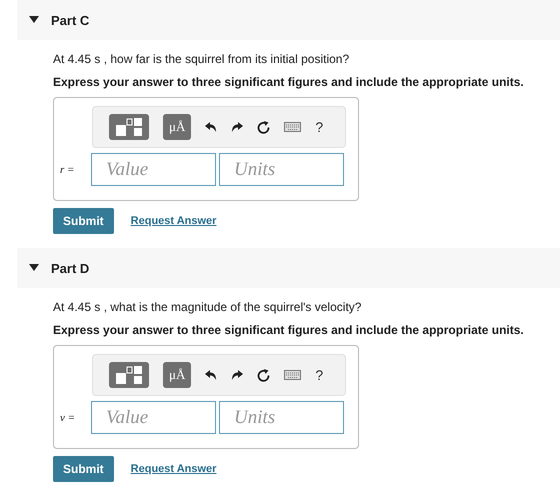 The height and width of the screenshot is (494, 560). Describe the element at coordinates (288, 268) in the screenshot. I see `part-header: Part D` at that location.